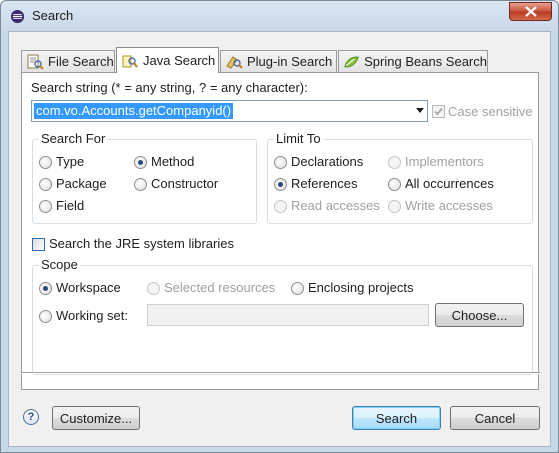 The image size is (559, 453). Describe the element at coordinates (298, 138) in the screenshot. I see `limit-to-title: Limit To` at that location.